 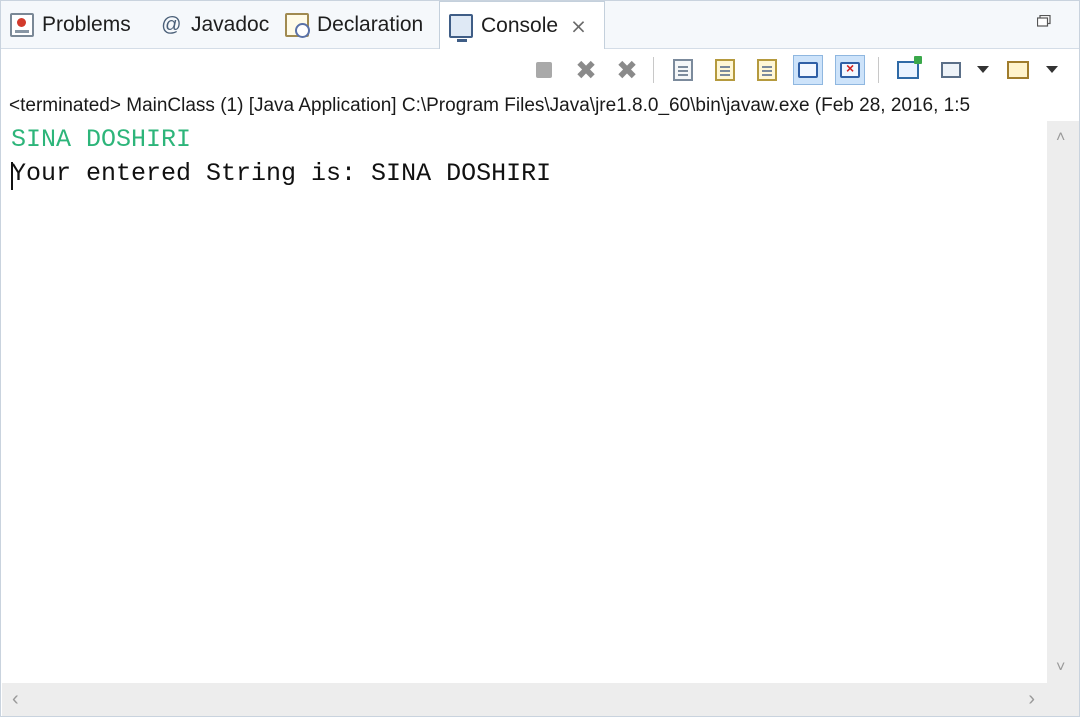 I want to click on terminate-icon, so click(x=544, y=70).